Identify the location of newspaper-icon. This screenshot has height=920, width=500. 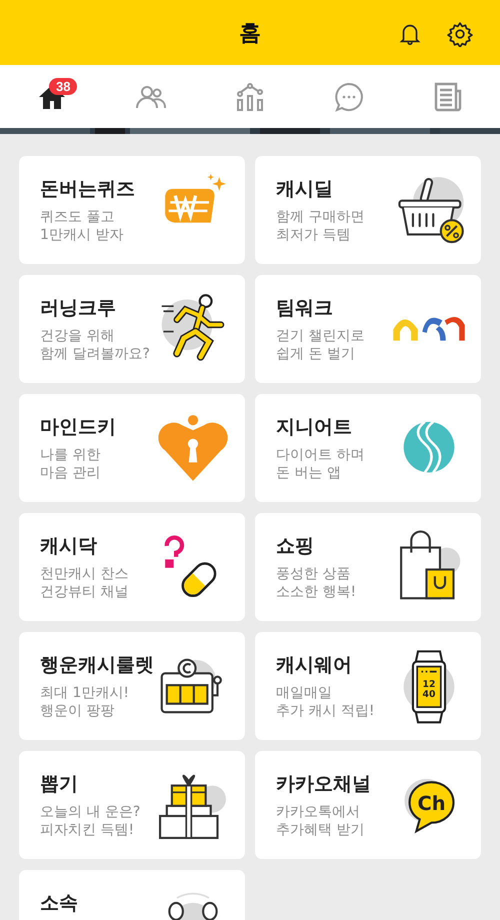
(448, 96).